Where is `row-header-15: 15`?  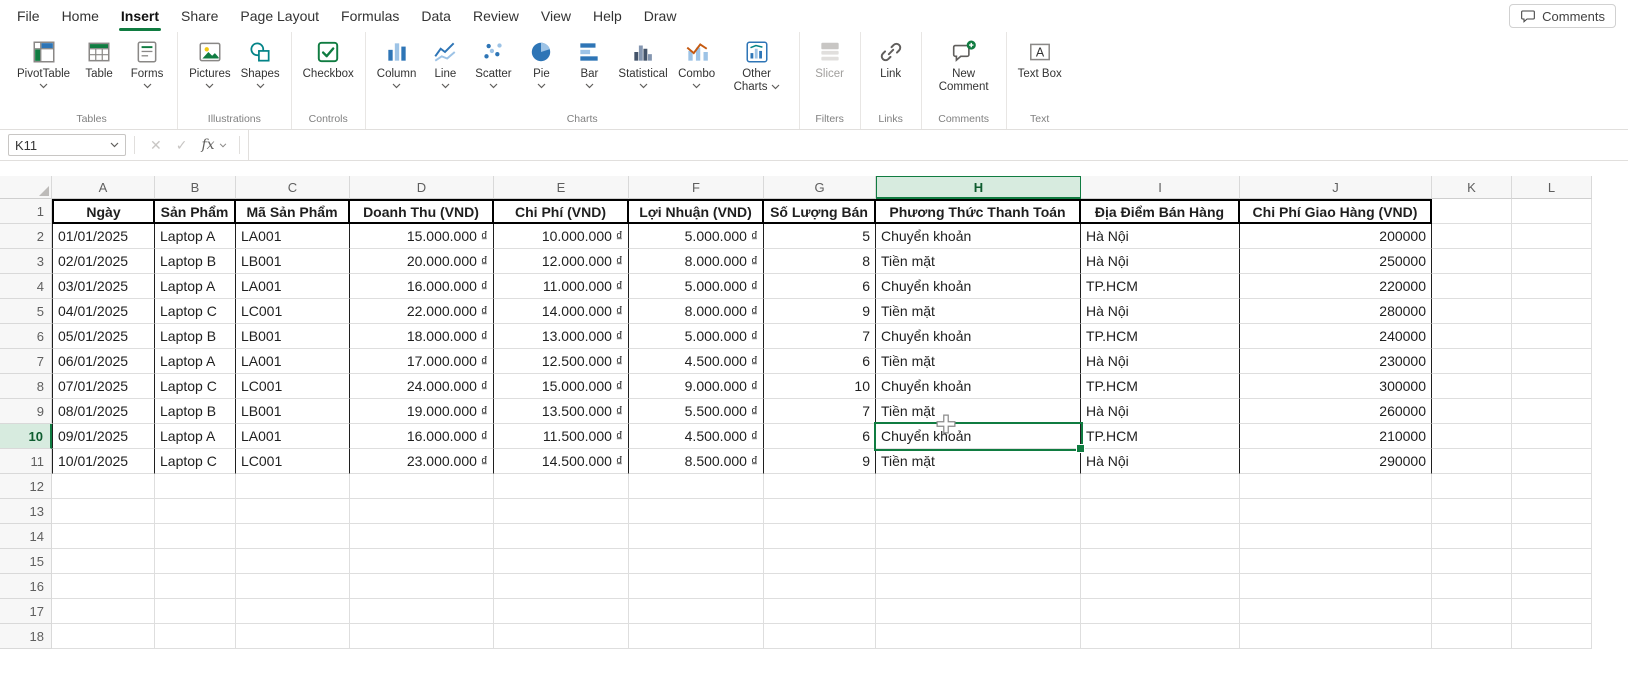 row-header-15: 15 is located at coordinates (26, 561).